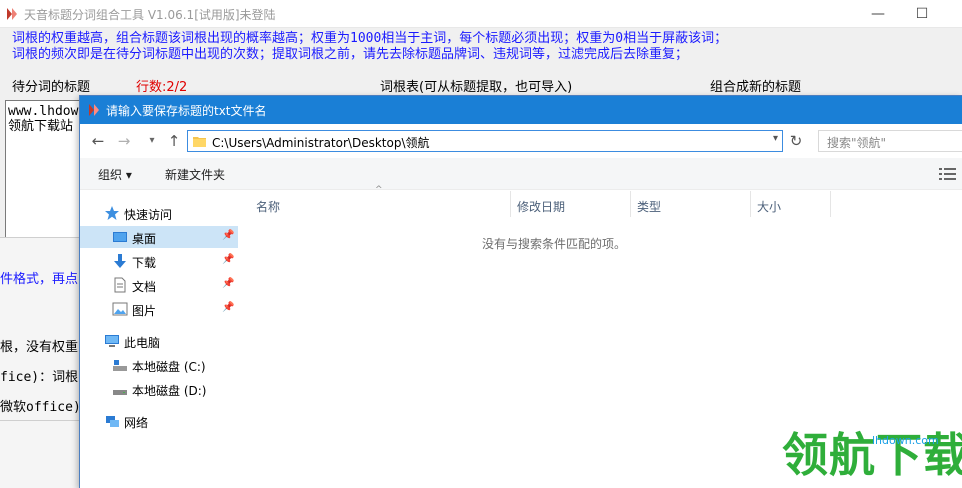  Describe the element at coordinates (796, 142) in the screenshot. I see `refresh-icon: ↻` at that location.